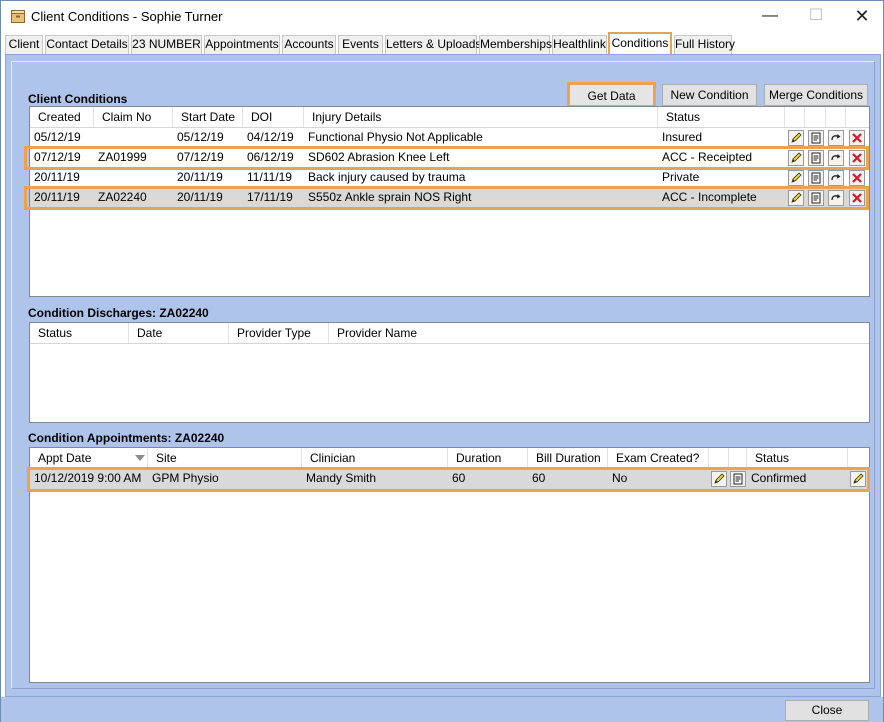 This screenshot has width=884, height=722. I want to click on tab-full-history: Full History, so click(704, 44).